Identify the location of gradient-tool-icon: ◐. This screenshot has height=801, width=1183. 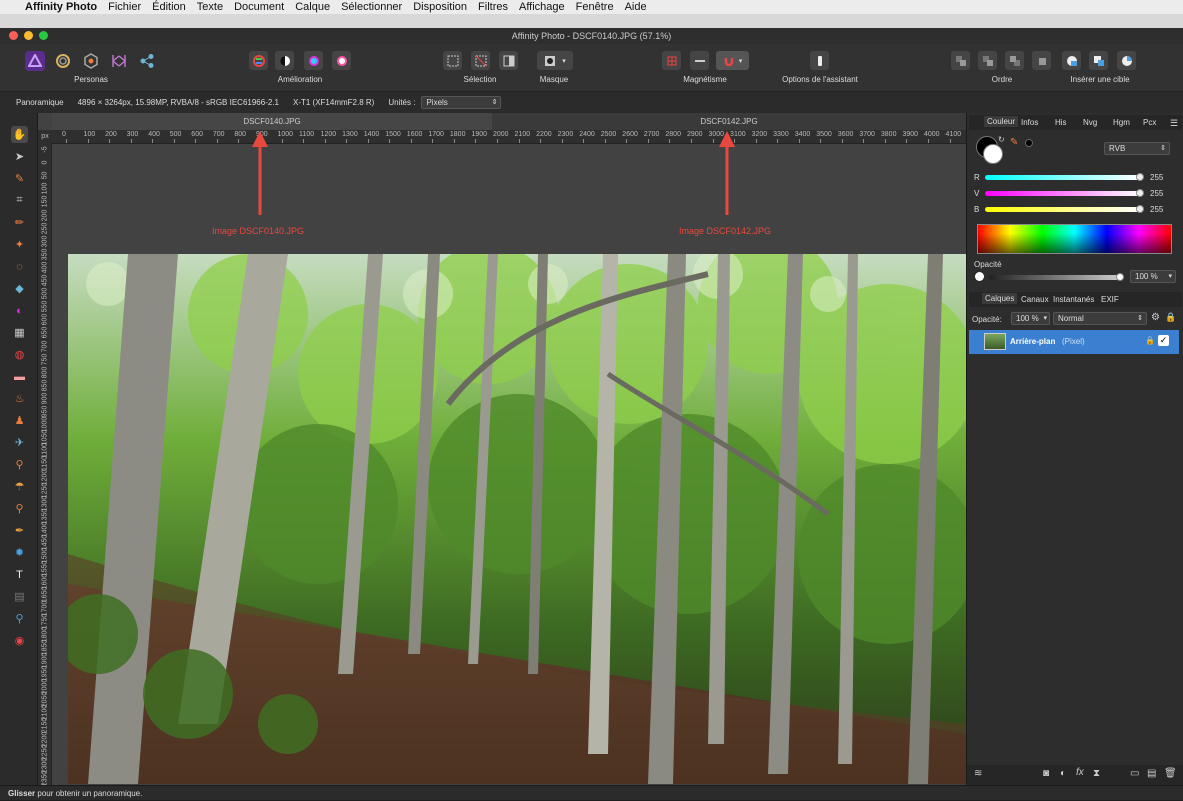
(19, 310).